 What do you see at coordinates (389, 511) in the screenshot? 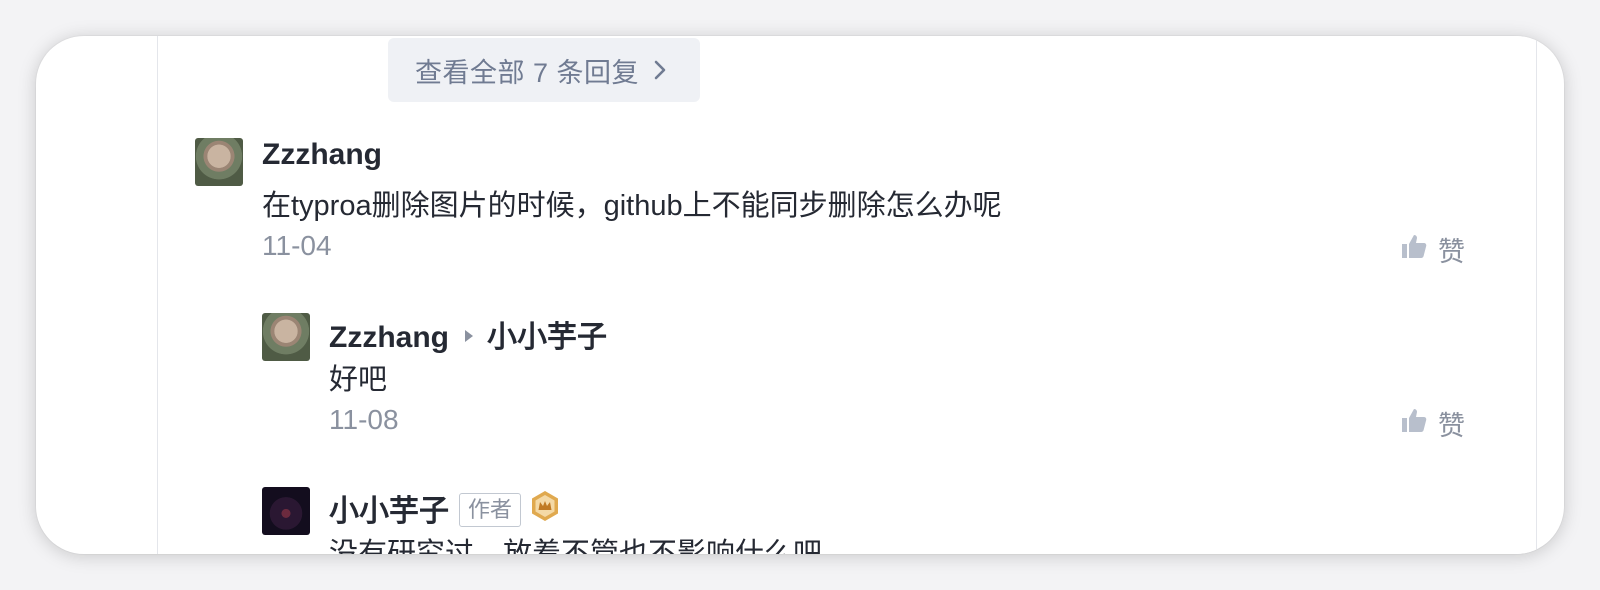
I see `comment-author: 小小芋子` at bounding box center [389, 511].